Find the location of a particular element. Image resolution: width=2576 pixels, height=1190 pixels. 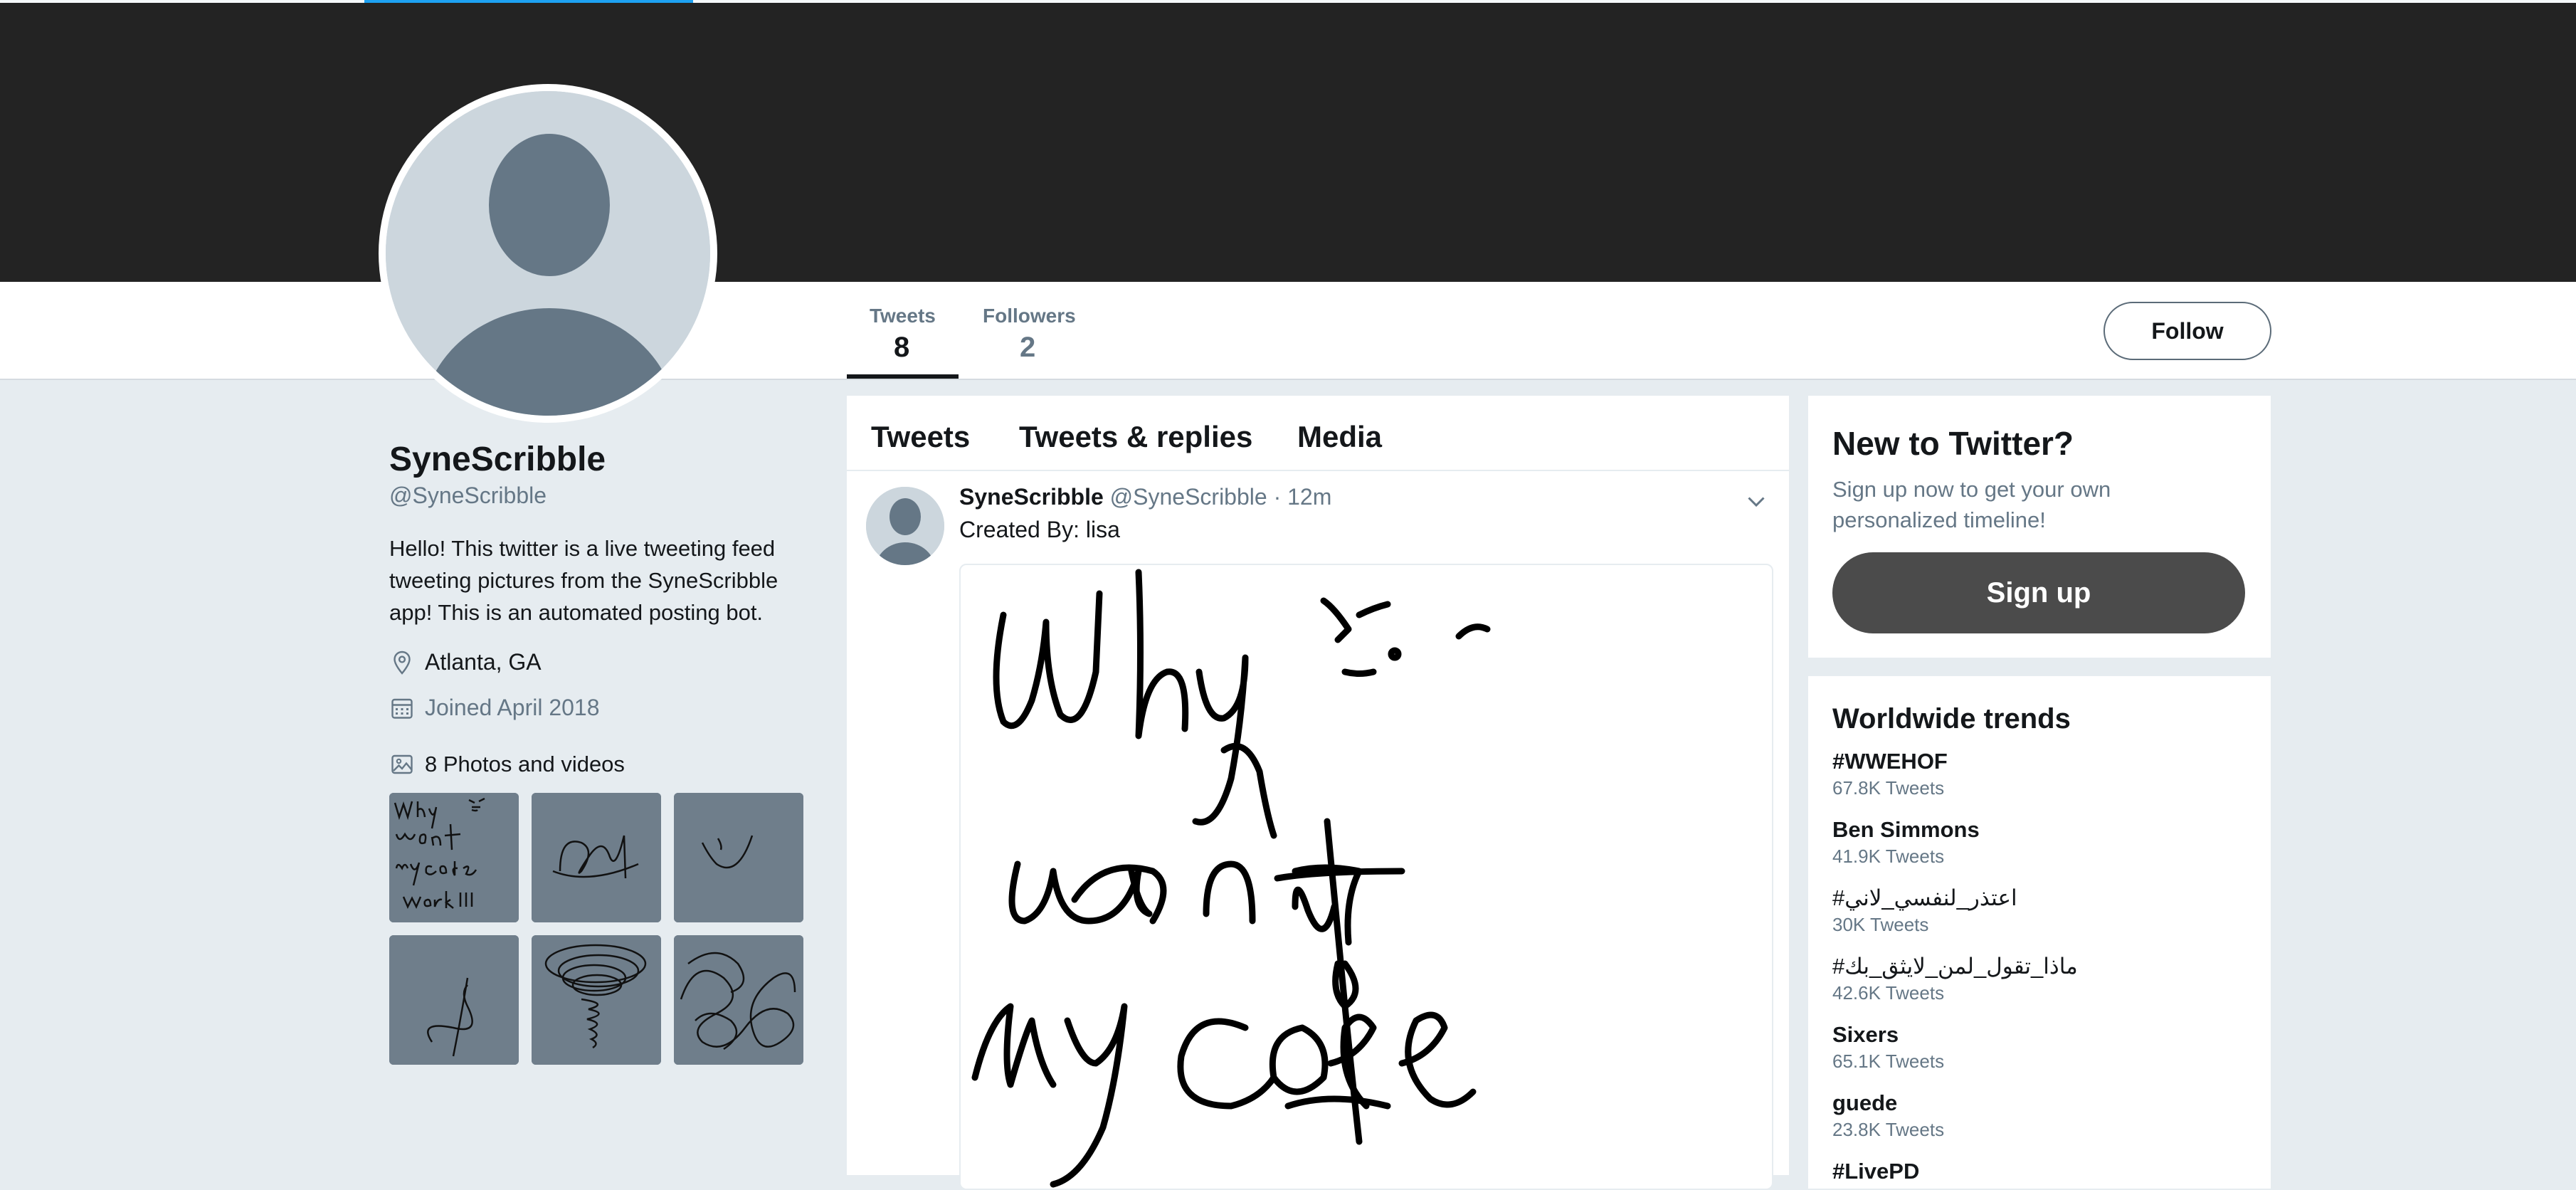

follow-button: Follow is located at coordinates (2187, 331).